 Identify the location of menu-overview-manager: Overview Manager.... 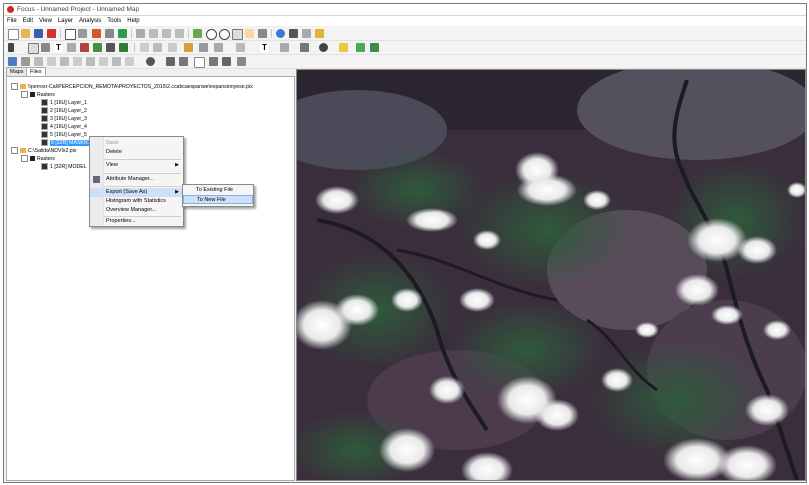
(136, 210).